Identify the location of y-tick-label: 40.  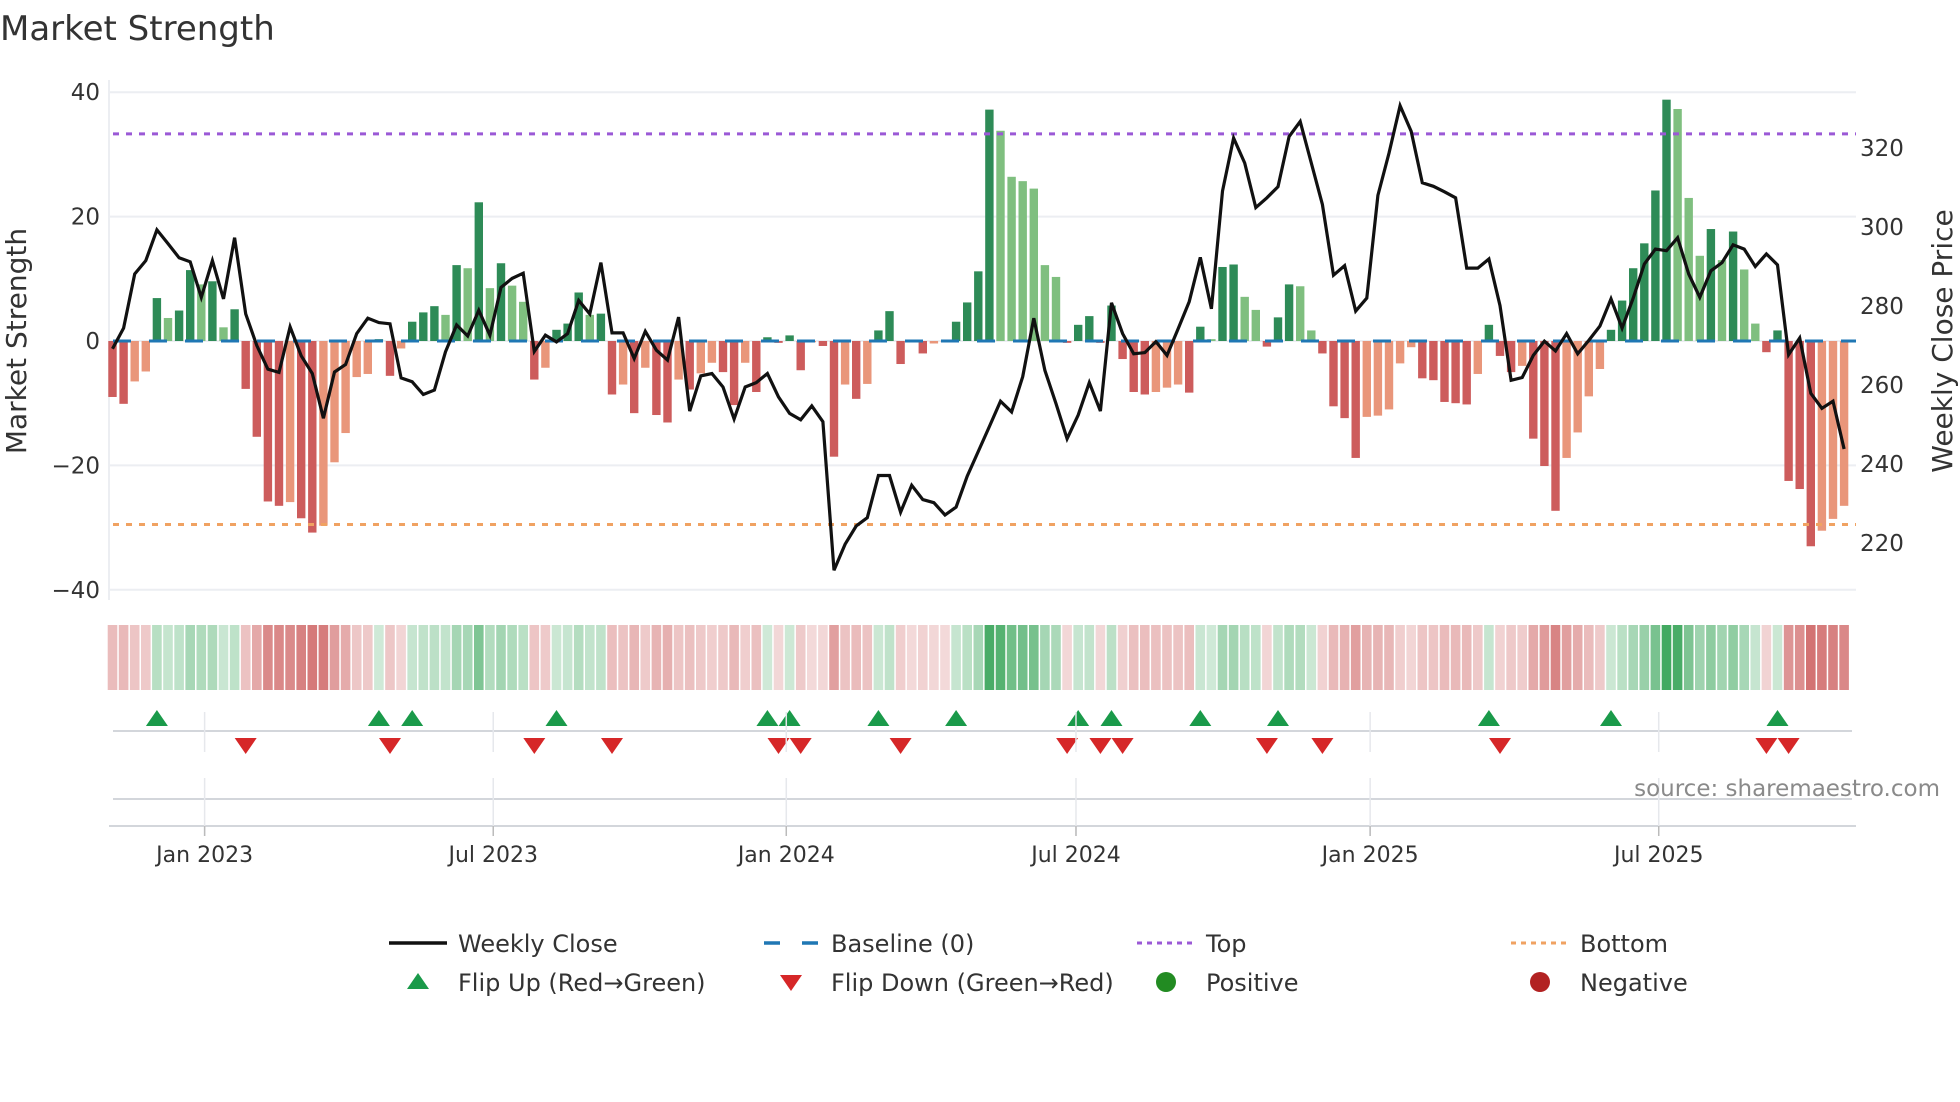
(85, 93).